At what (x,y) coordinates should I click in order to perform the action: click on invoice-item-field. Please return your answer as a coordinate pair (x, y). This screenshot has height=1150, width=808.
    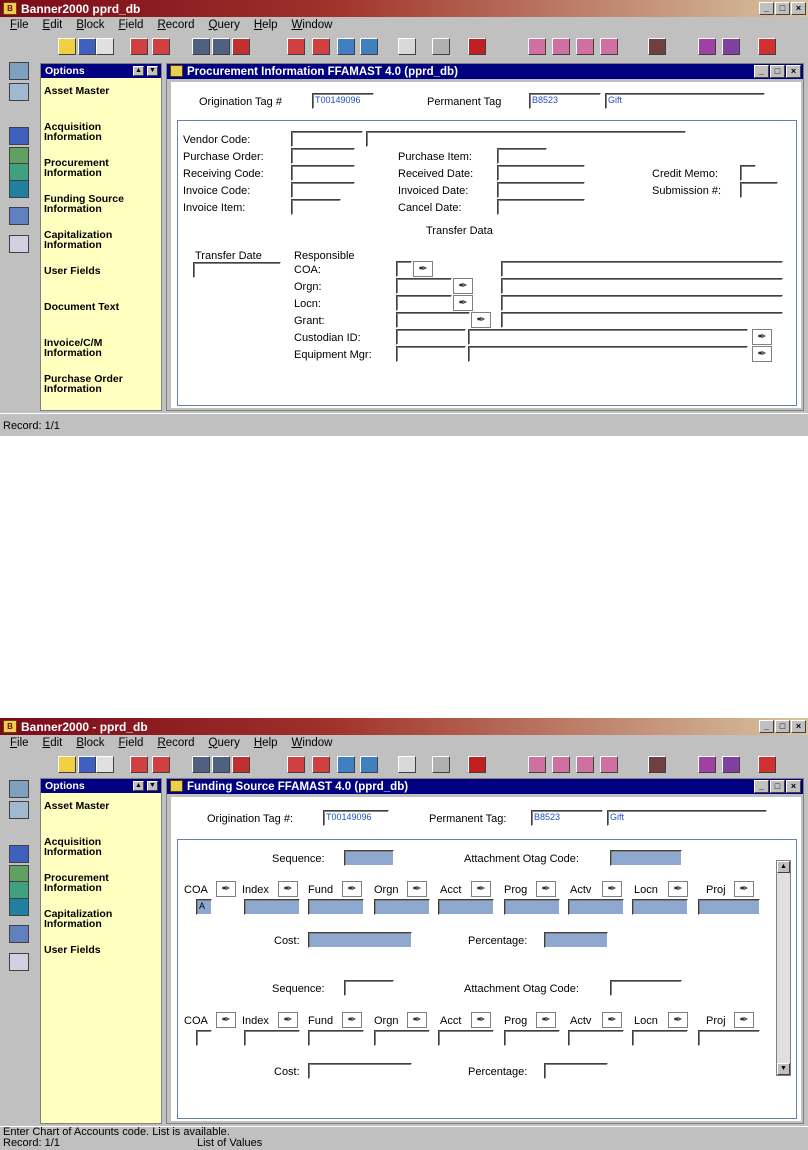
    Looking at the image, I should click on (316, 207).